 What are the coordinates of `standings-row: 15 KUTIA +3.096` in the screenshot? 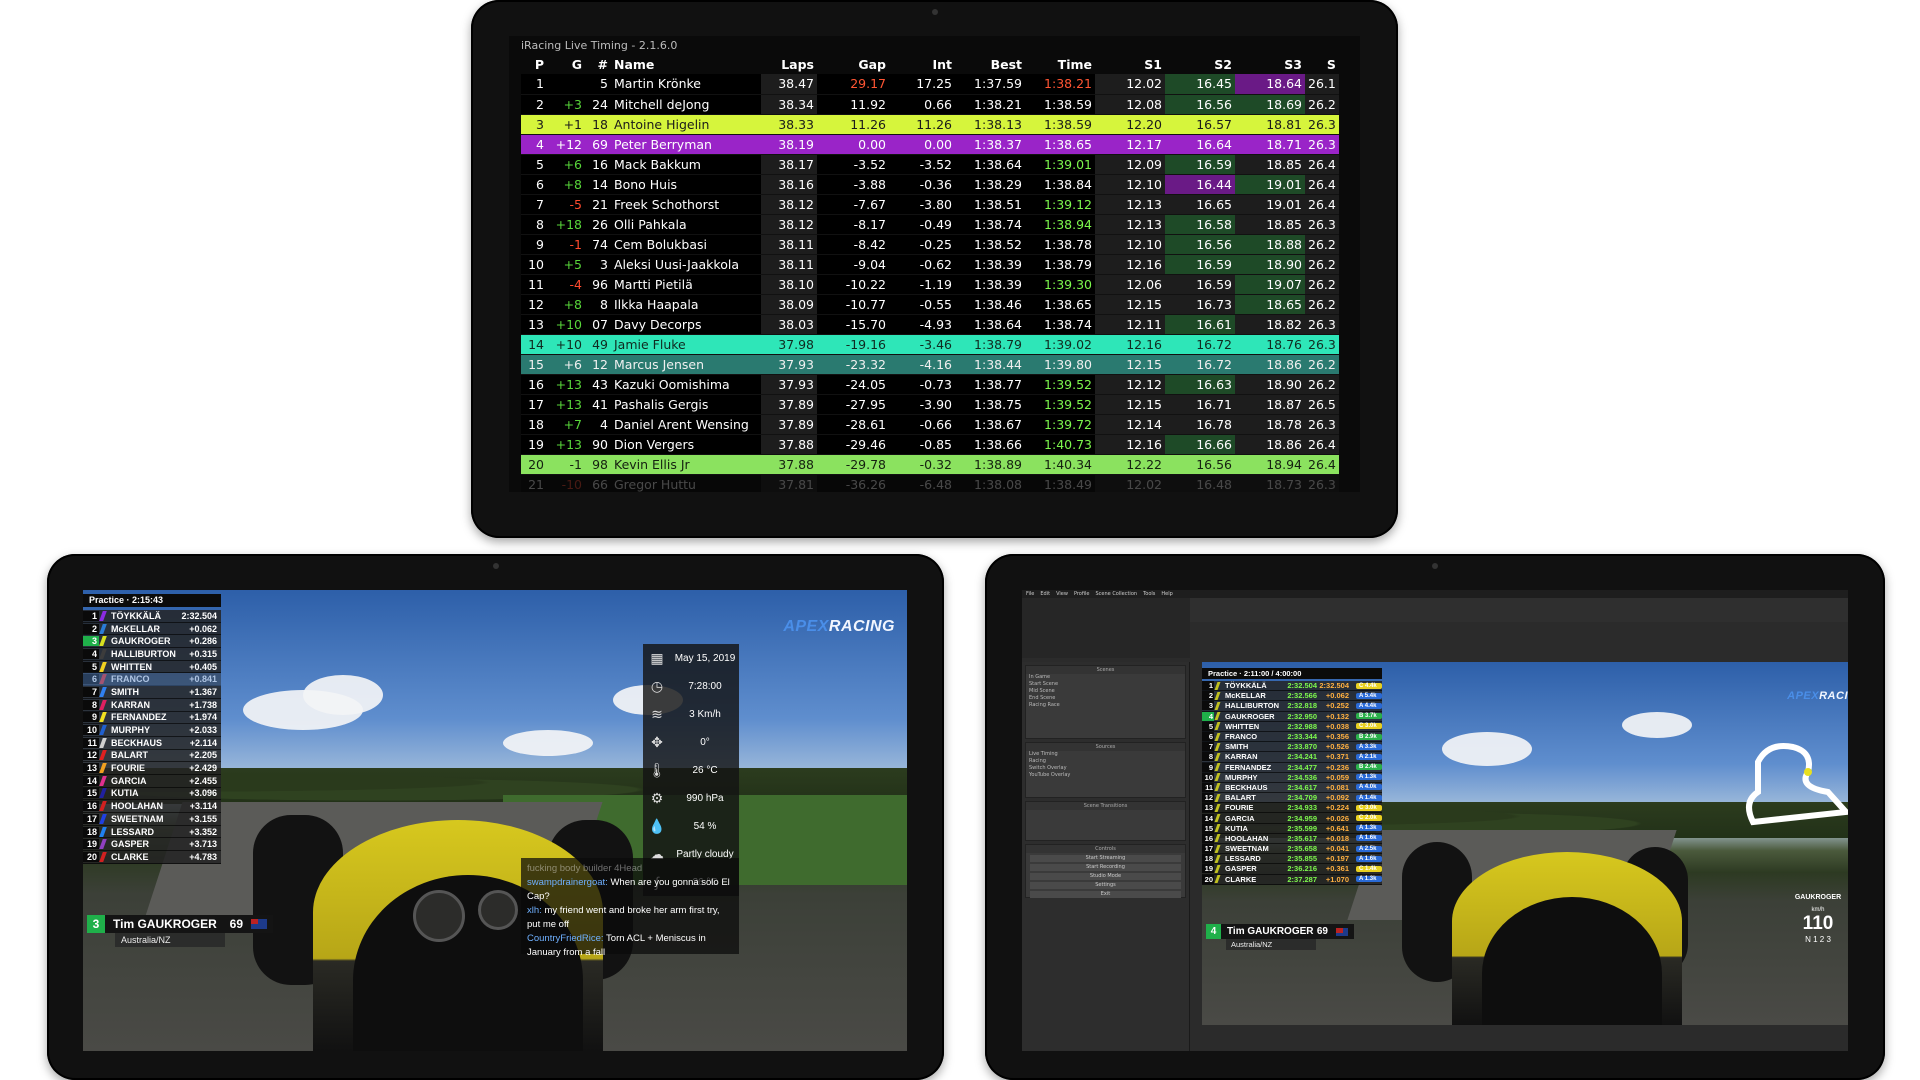 It's located at (152, 794).